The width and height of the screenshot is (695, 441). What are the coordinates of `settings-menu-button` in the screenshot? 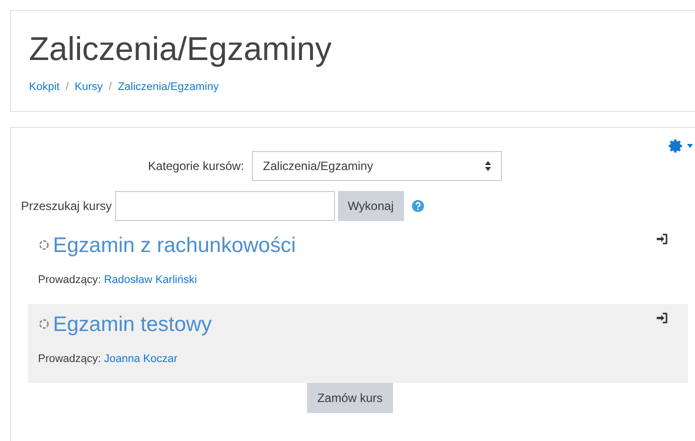 It's located at (680, 146).